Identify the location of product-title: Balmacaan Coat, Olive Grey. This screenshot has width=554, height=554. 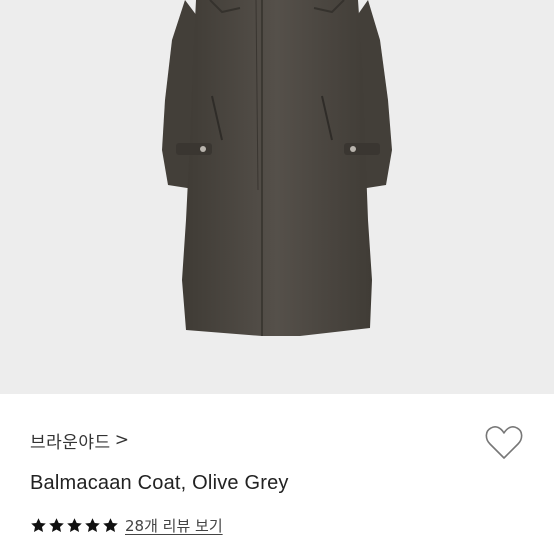
(159, 483).